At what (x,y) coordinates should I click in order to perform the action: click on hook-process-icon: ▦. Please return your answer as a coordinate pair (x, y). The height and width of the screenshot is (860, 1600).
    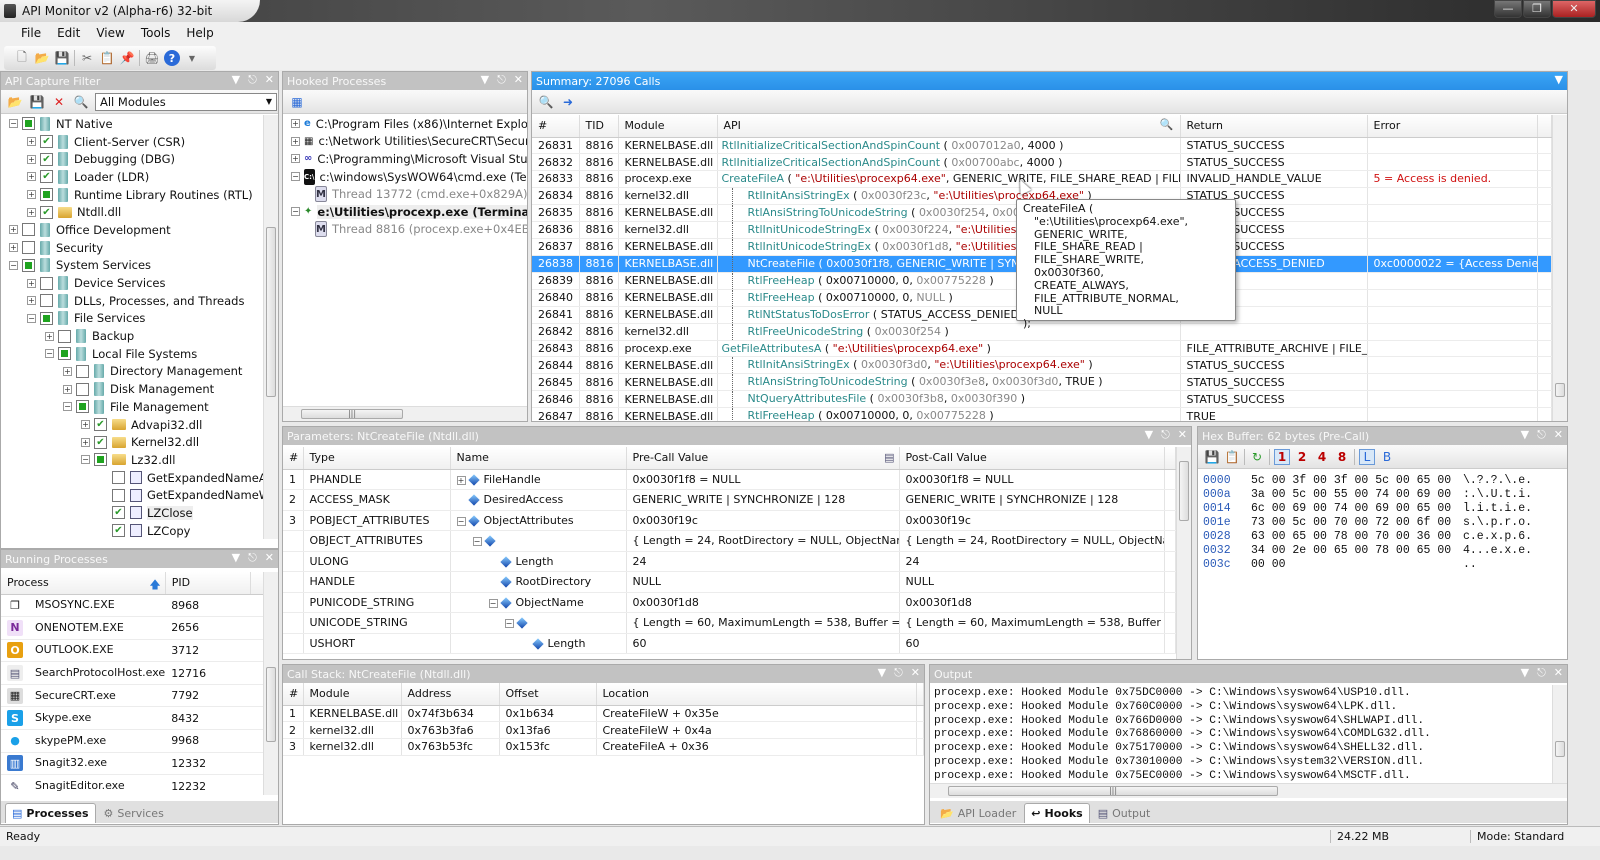
    Looking at the image, I should click on (297, 102).